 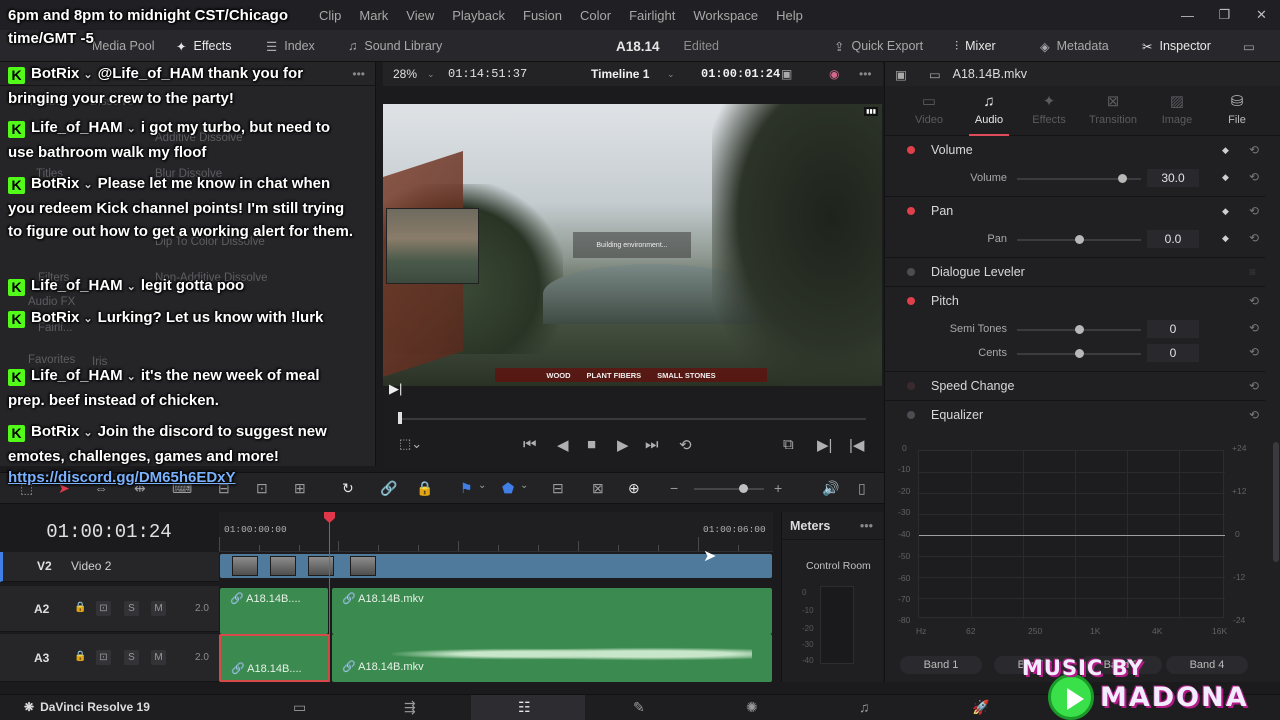 What do you see at coordinates (1254, 328) in the screenshot?
I see `semitones-reset-icon: ⟲` at bounding box center [1254, 328].